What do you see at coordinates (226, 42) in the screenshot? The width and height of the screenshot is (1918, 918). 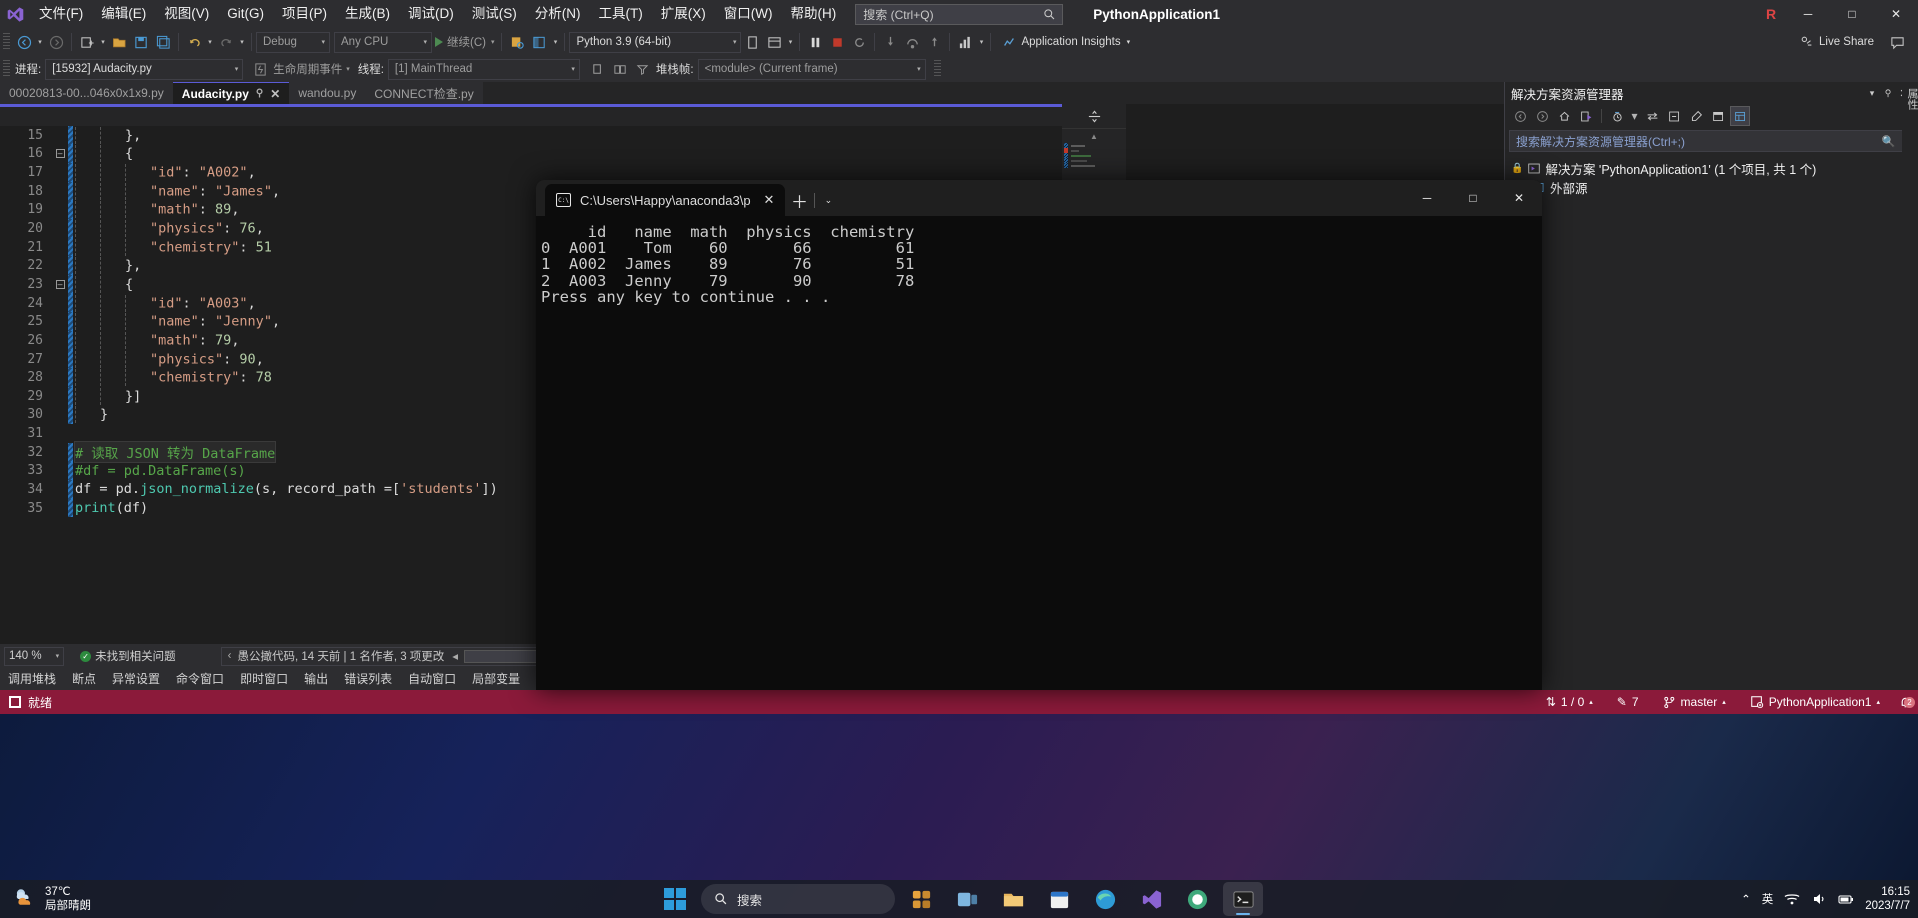 I see `redo-icon` at bounding box center [226, 42].